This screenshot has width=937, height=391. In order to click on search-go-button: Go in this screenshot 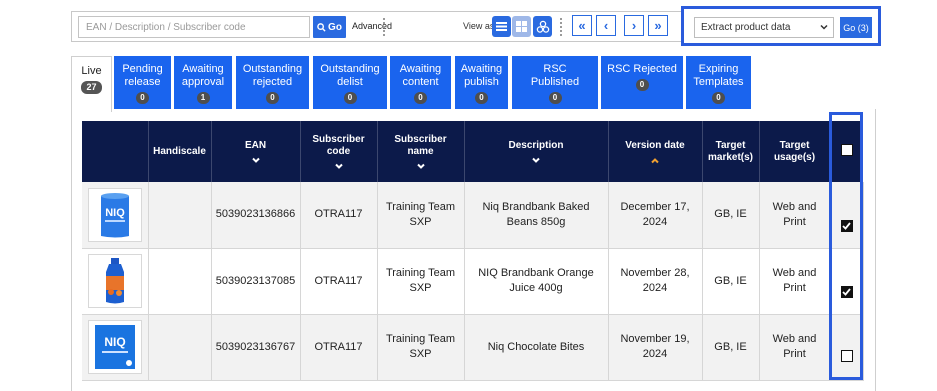, I will do `click(329, 27)`.